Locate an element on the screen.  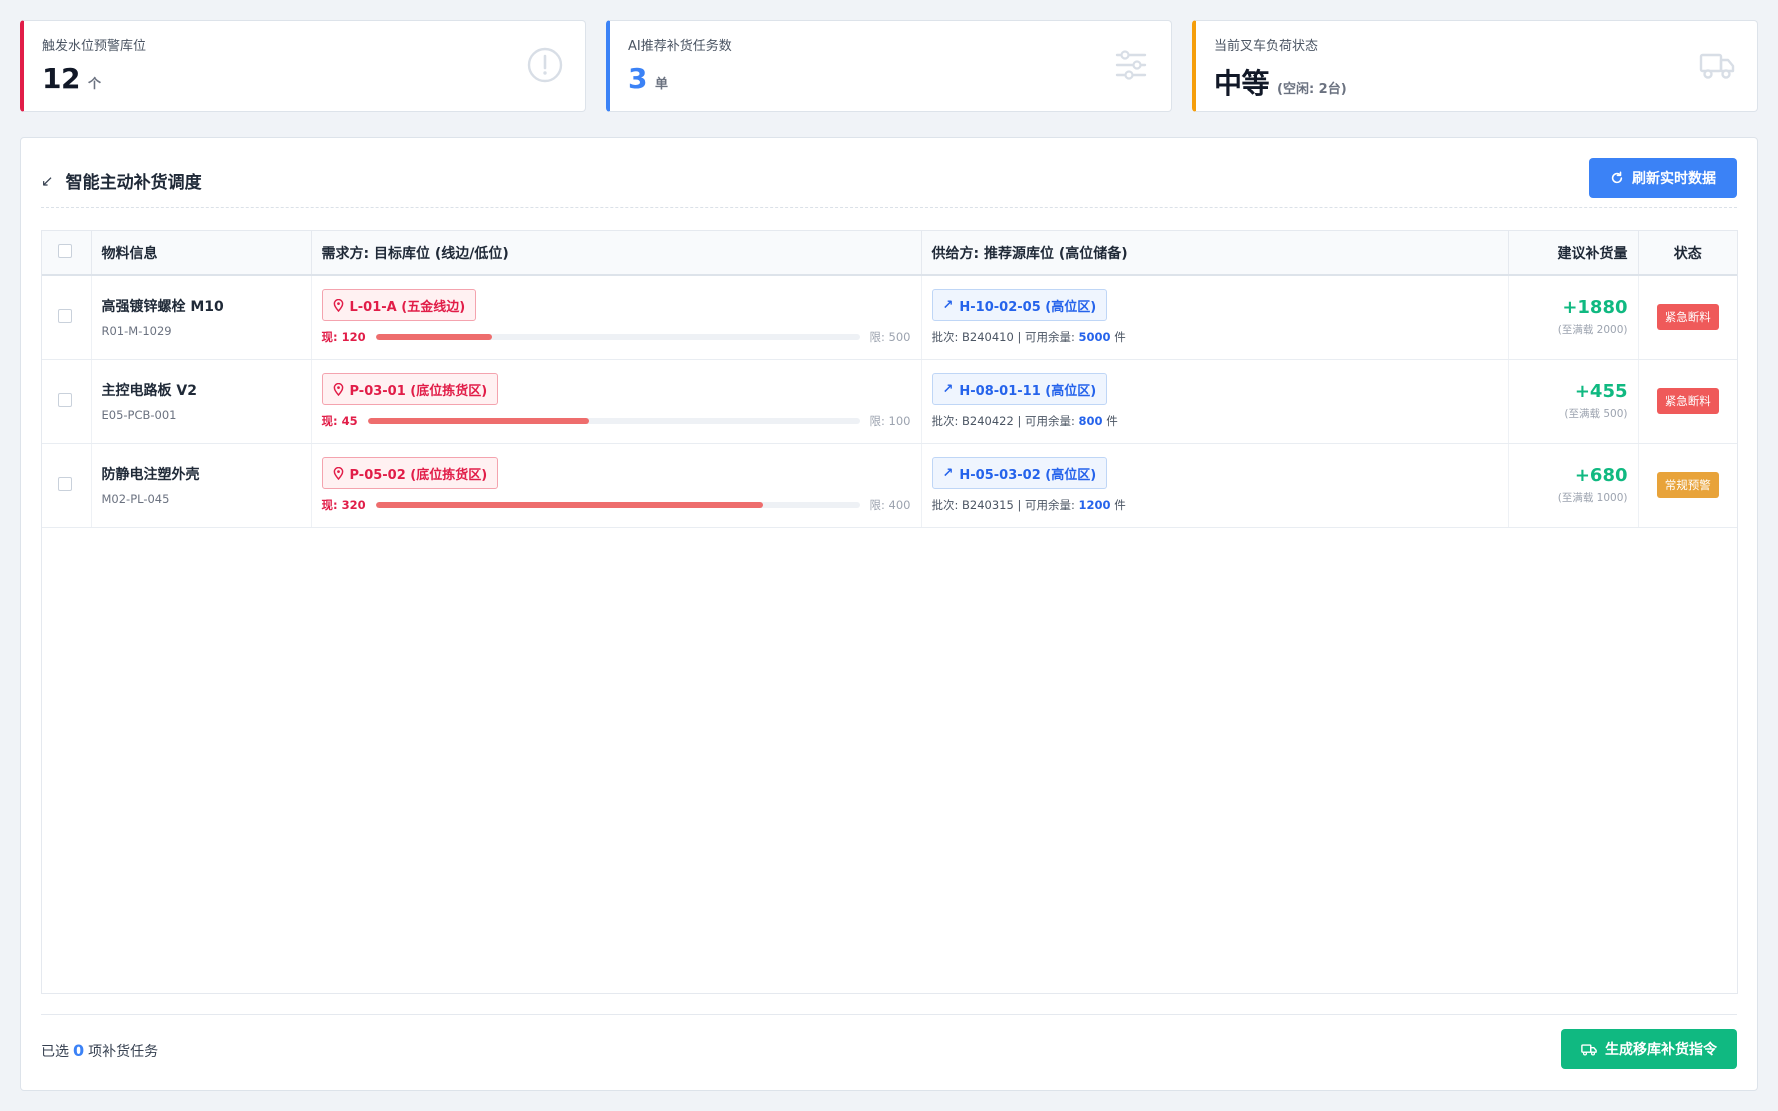
material-code: R01-M-1029 is located at coordinates (136, 331).